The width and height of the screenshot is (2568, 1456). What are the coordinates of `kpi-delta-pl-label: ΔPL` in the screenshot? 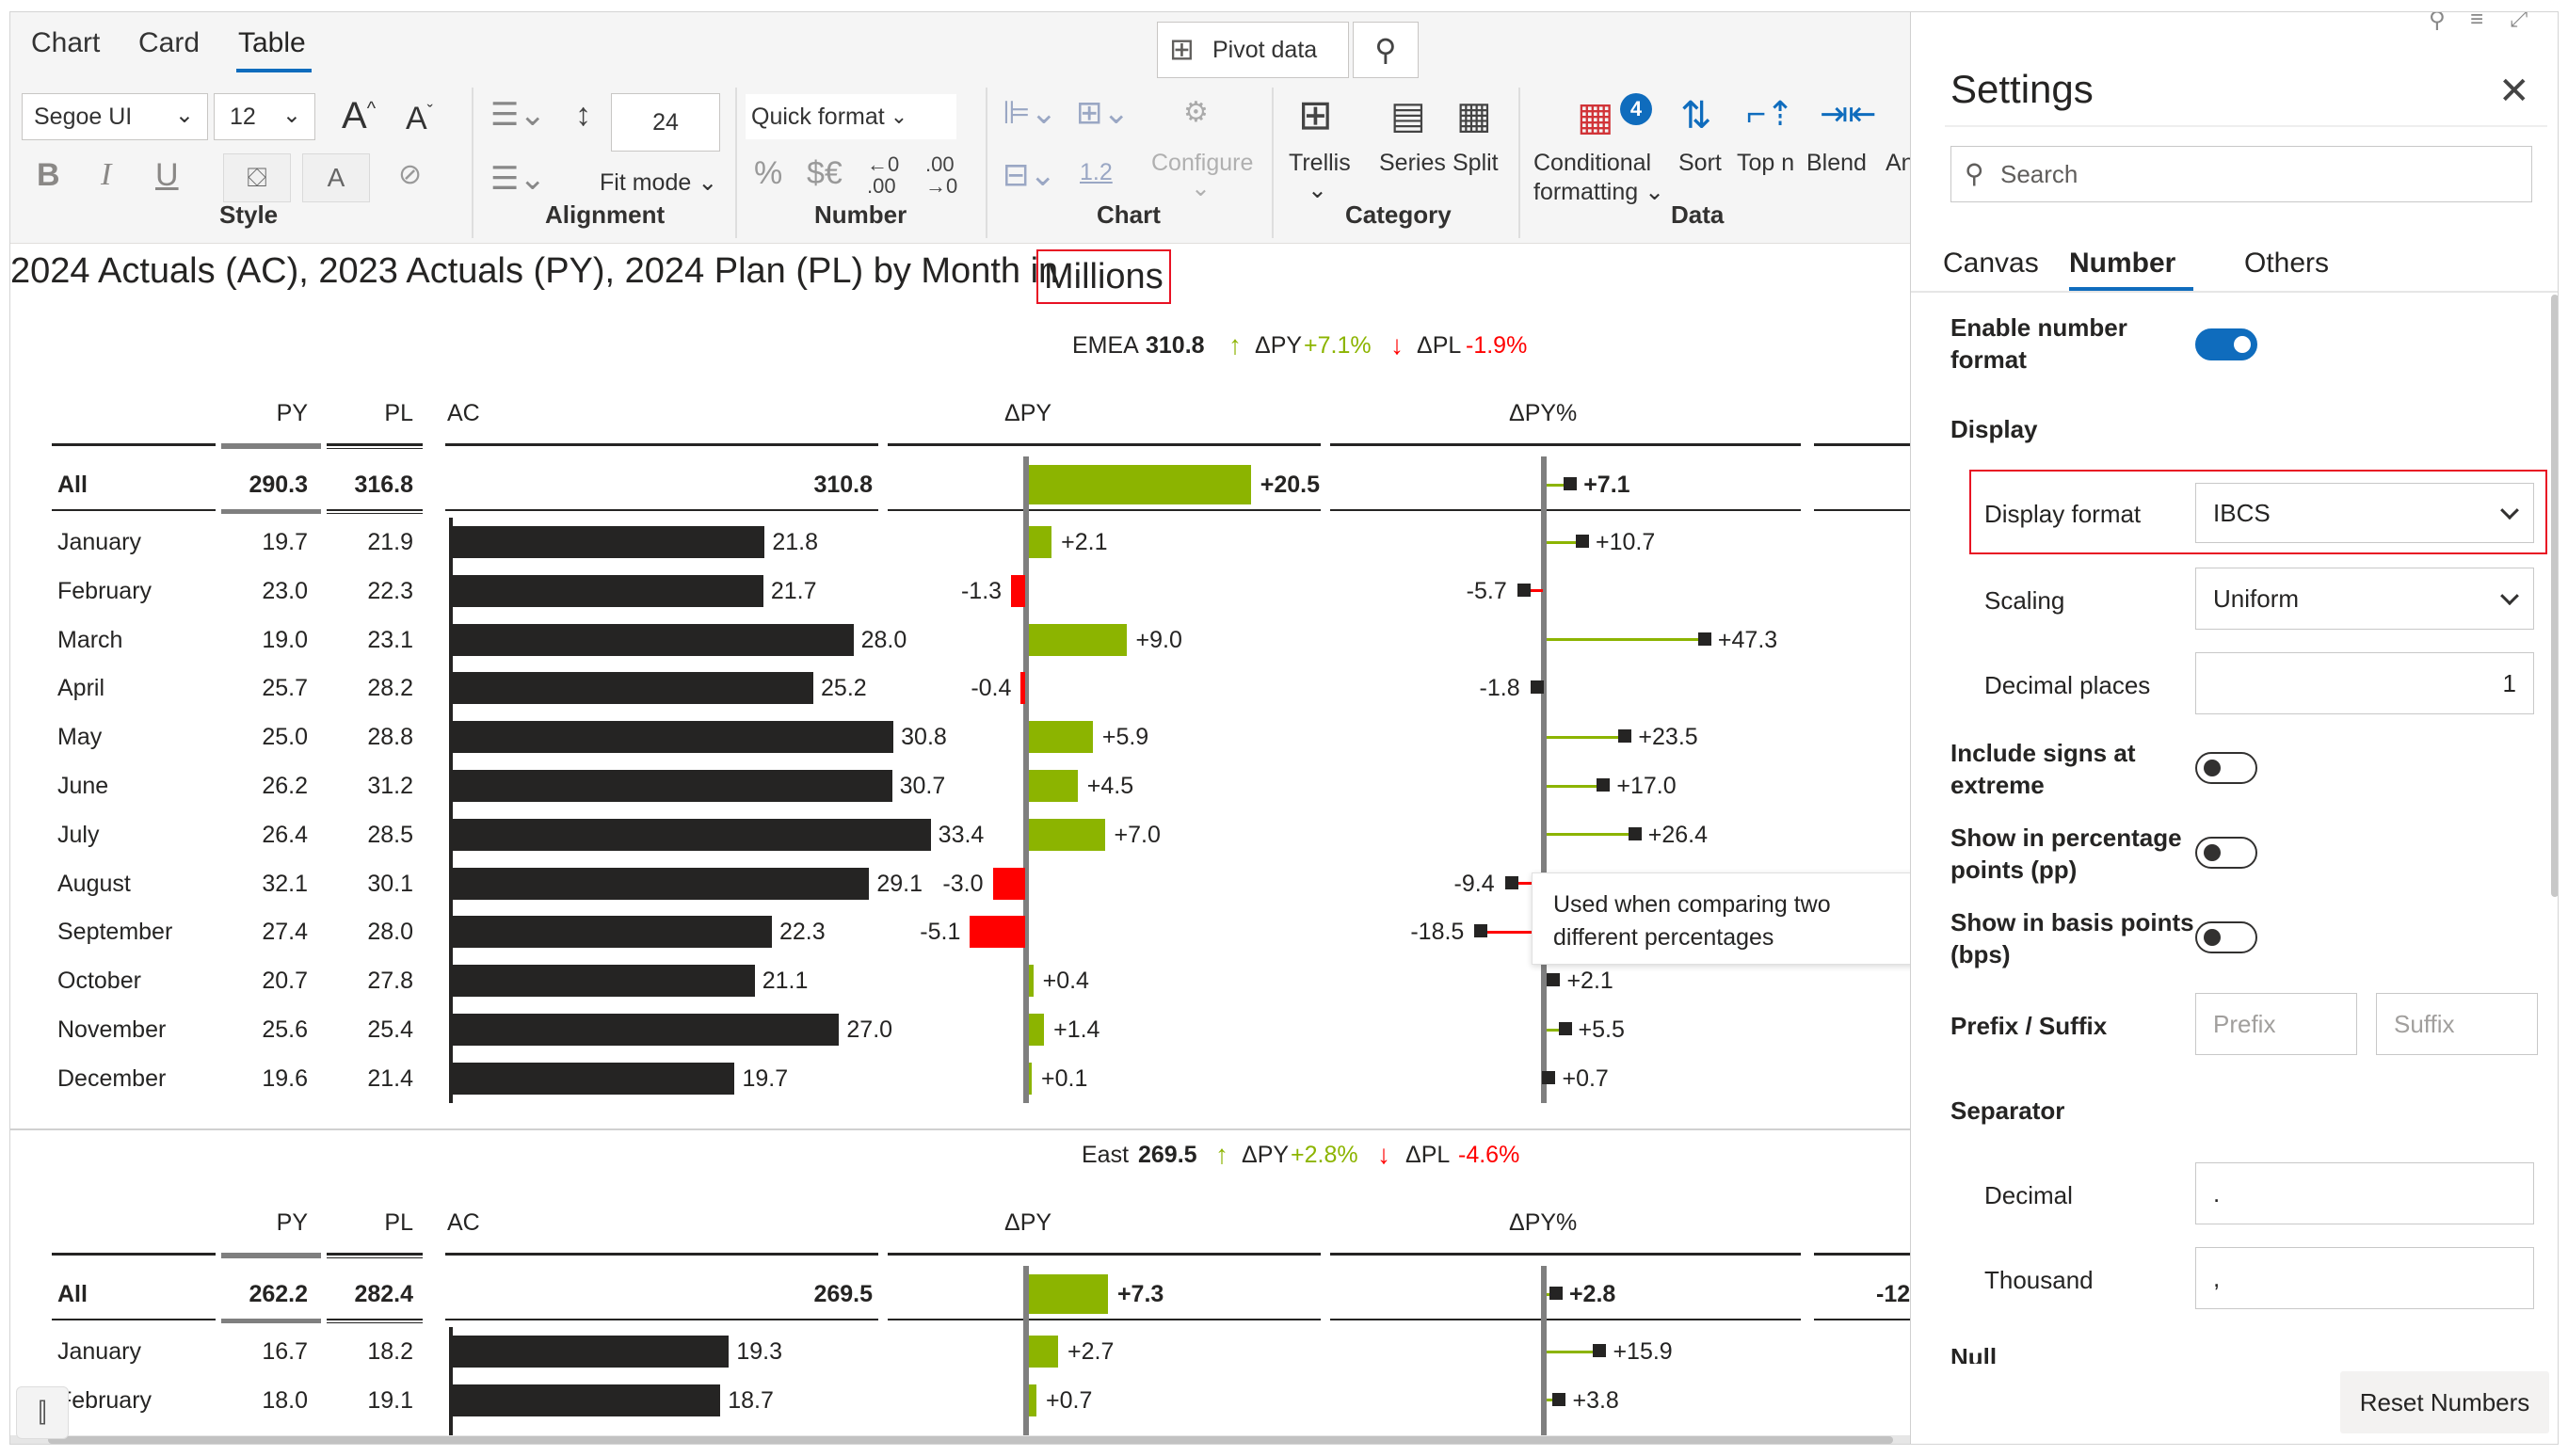 It's located at (1428, 1155).